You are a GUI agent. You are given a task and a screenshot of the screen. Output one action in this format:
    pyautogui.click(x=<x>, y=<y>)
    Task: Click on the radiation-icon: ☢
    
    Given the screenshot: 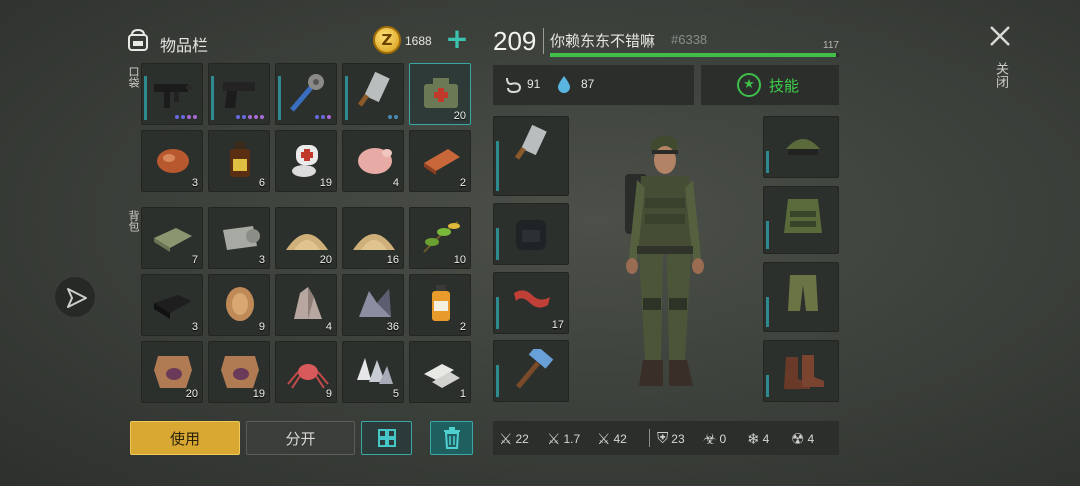 What is the action you would take?
    pyautogui.click(x=798, y=439)
    